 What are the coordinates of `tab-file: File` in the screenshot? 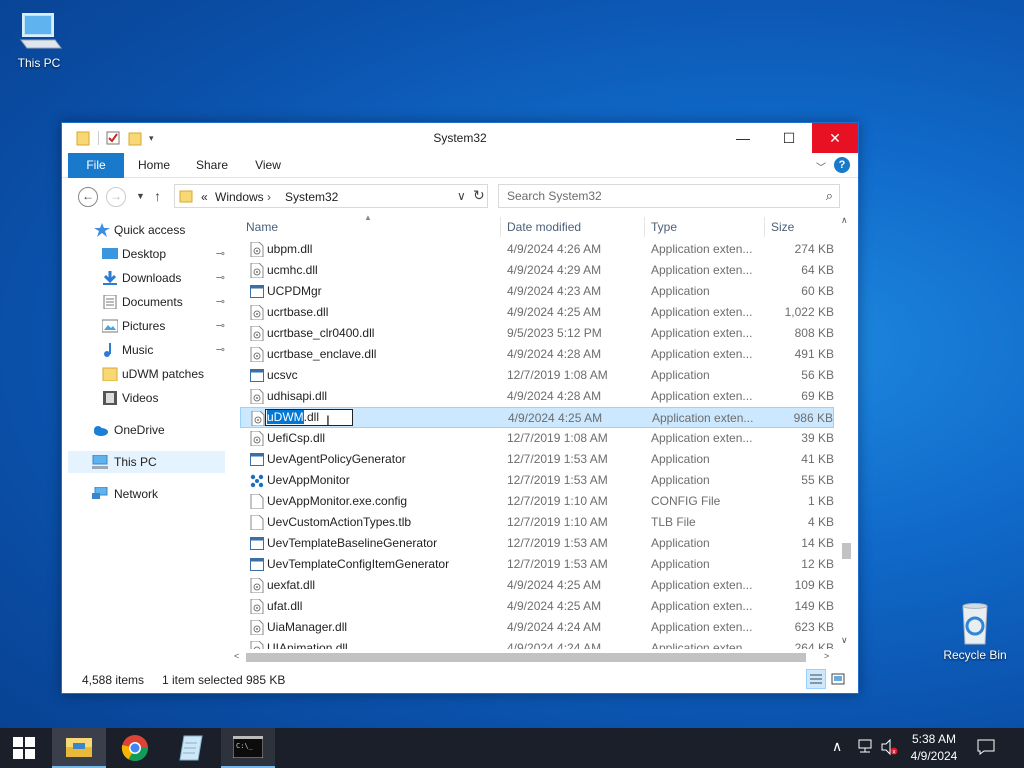 It's located at (96, 165).